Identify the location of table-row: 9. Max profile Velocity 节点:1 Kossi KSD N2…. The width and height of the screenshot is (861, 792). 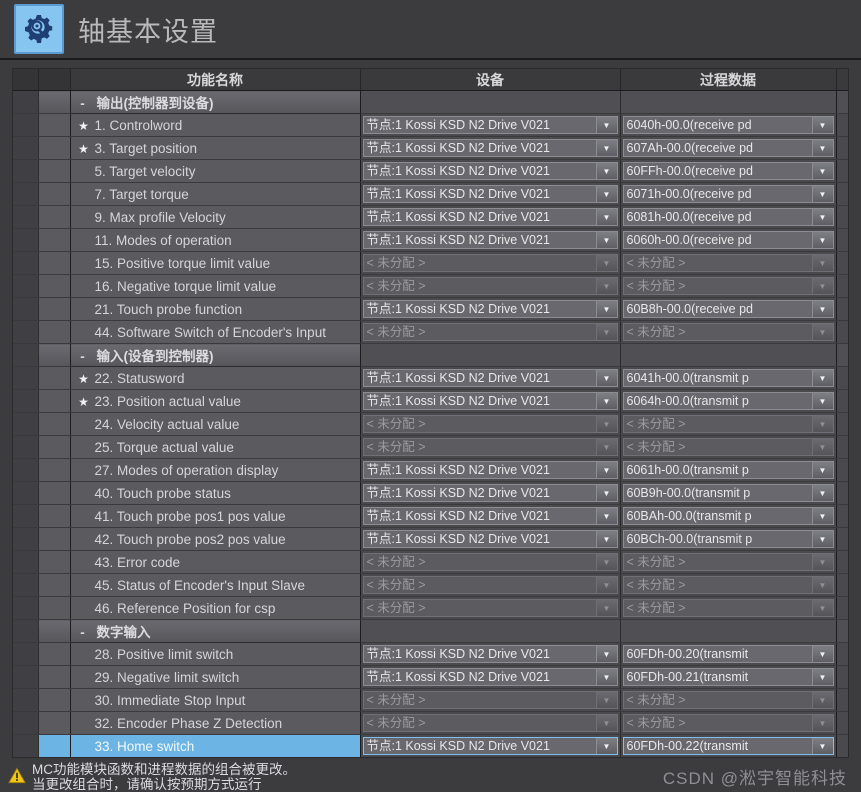
(430, 217).